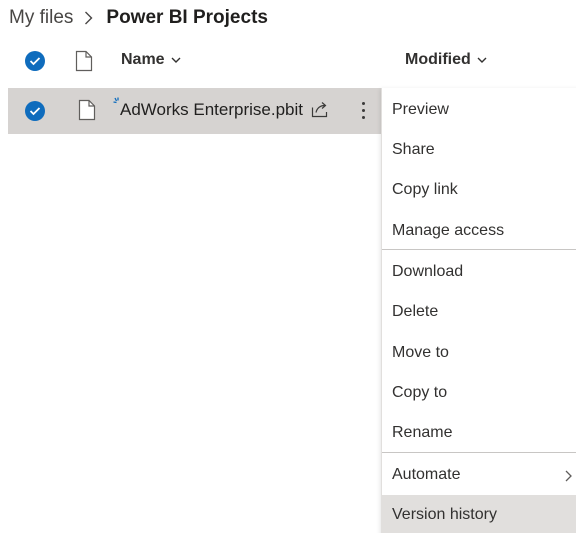 The image size is (576, 533). Describe the element at coordinates (479, 272) in the screenshot. I see `menu-item-download: Download` at that location.